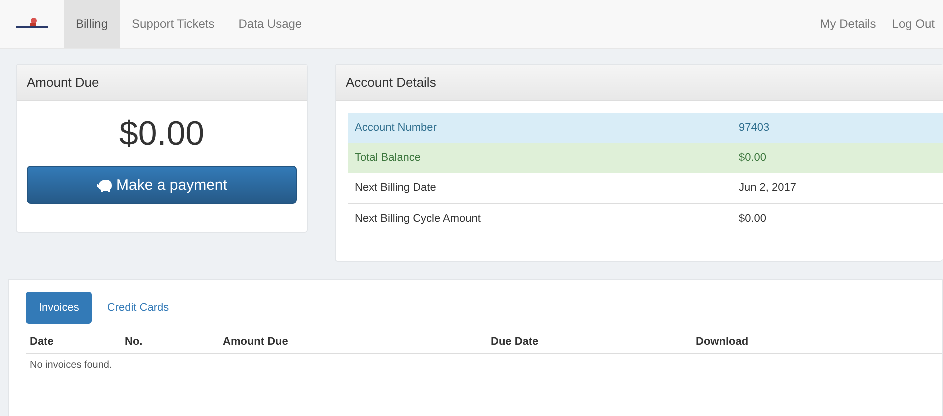 This screenshot has height=416, width=943. I want to click on section-tab: Invoices, so click(59, 308).